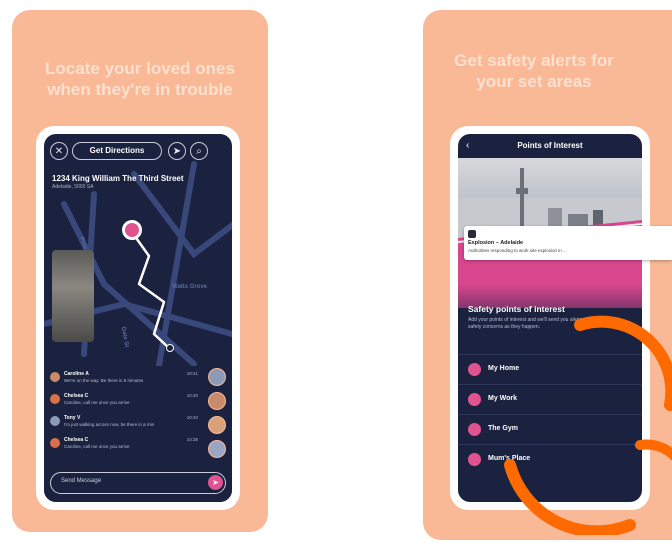 Image resolution: width=672 pixels, height=543 pixels. Describe the element at coordinates (132, 230) in the screenshot. I see `location-pin` at that location.